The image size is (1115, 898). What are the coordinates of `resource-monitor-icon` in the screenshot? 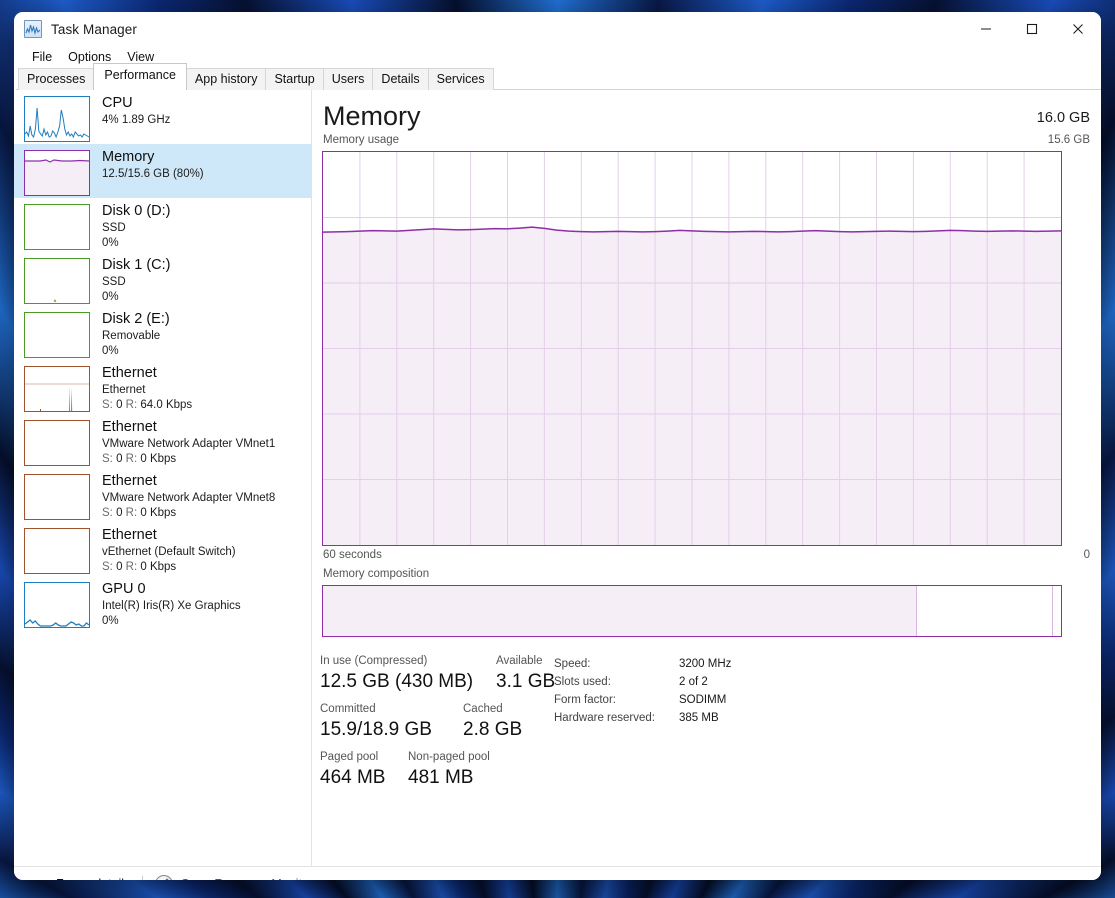 It's located at (164, 877).